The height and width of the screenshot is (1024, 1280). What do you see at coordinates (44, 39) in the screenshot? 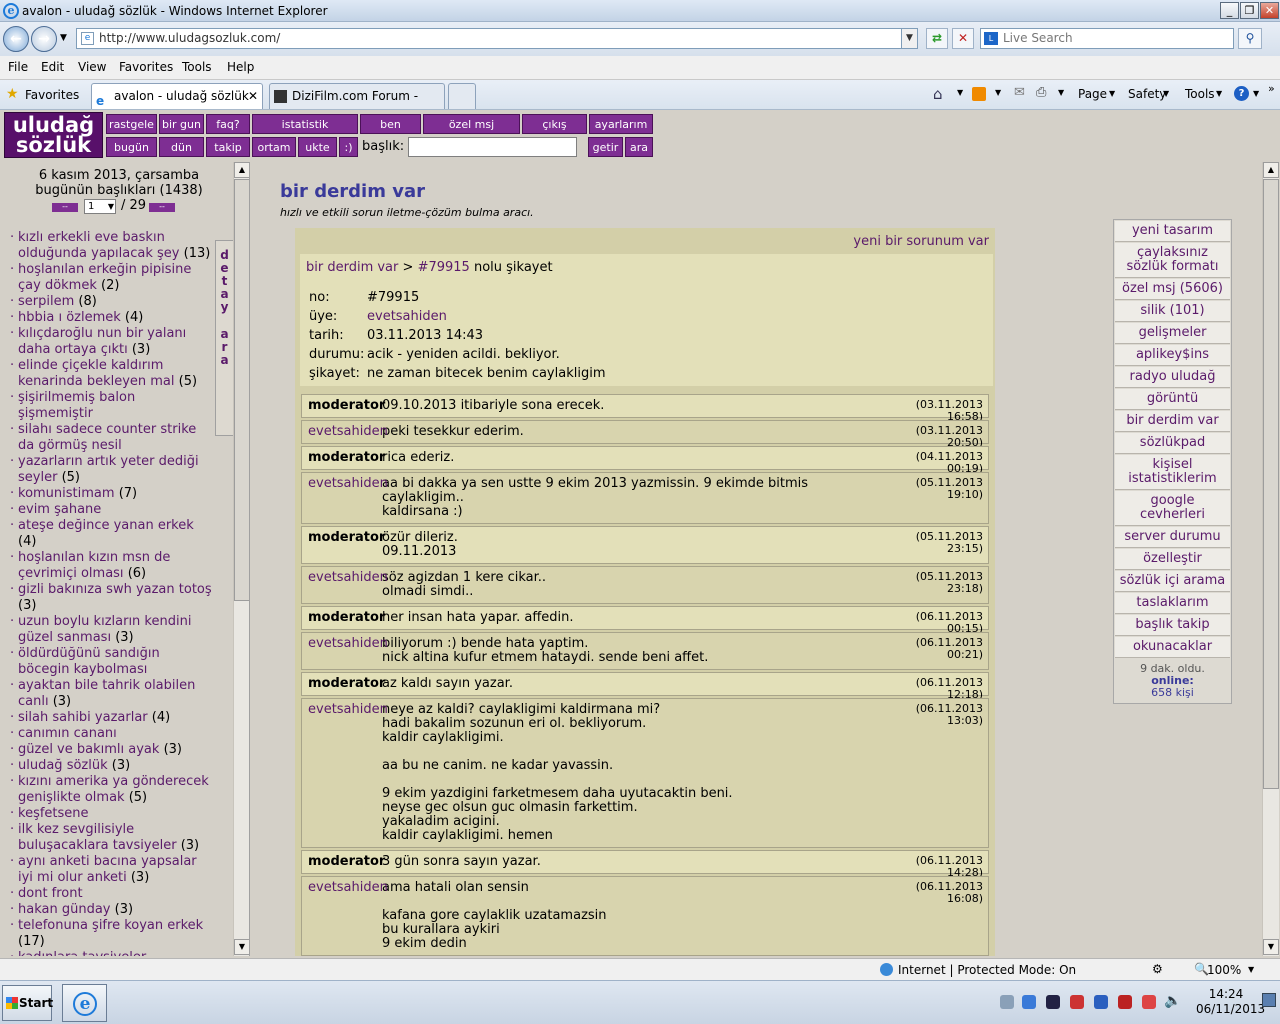
I see `forward-button: →` at bounding box center [44, 39].